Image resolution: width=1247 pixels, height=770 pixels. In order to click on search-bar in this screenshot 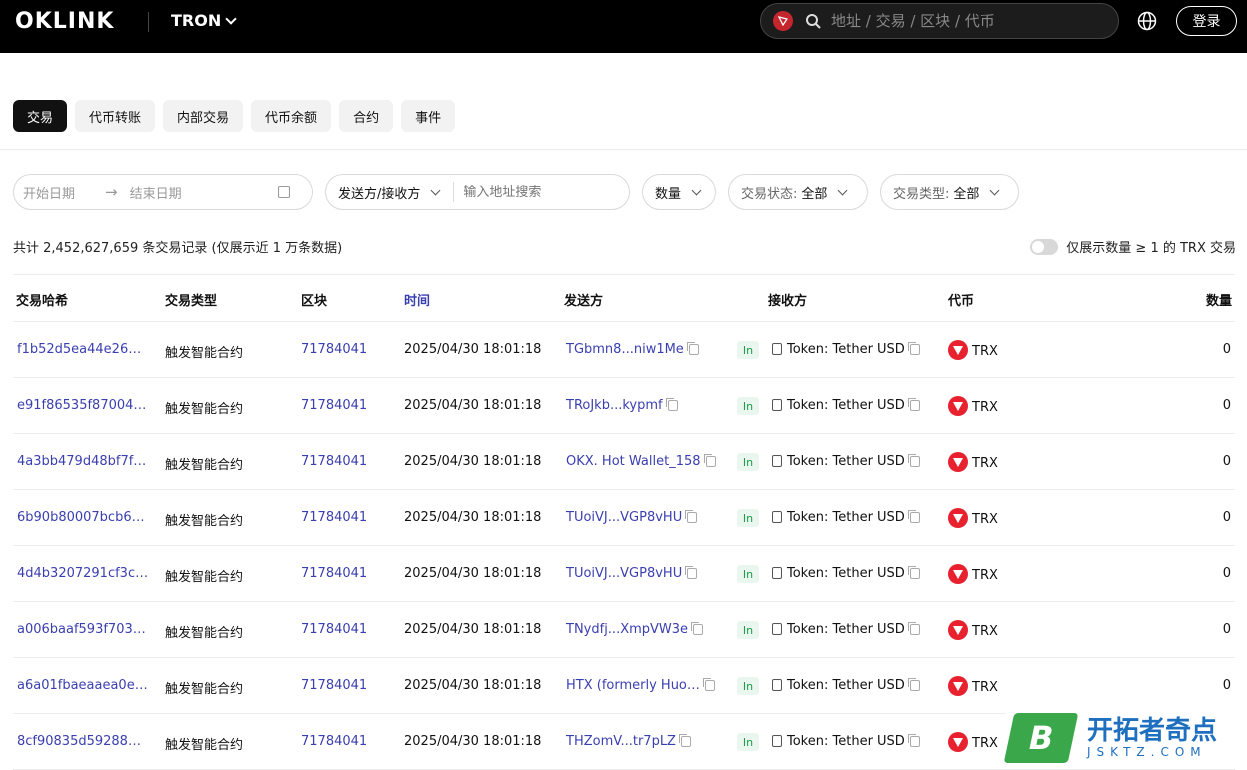, I will do `click(939, 21)`.